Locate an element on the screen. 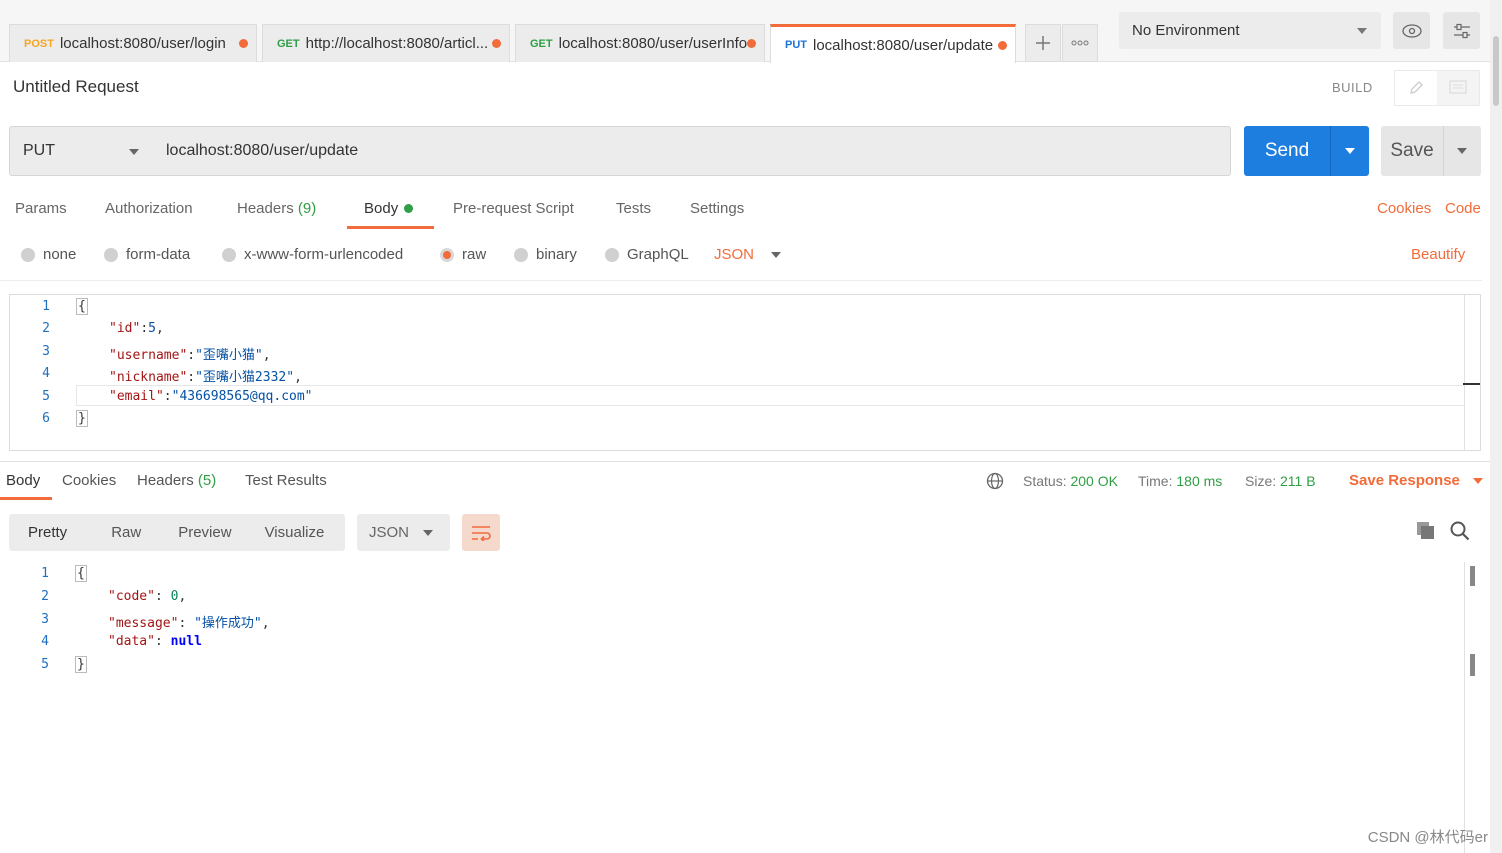 The width and height of the screenshot is (1502, 853). wrap-lines-button is located at coordinates (481, 532).